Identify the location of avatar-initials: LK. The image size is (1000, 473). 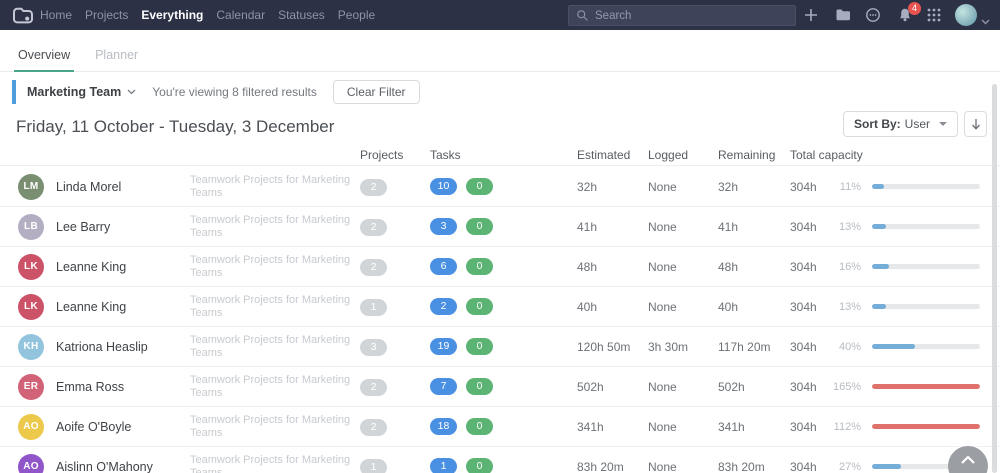
(31, 306).